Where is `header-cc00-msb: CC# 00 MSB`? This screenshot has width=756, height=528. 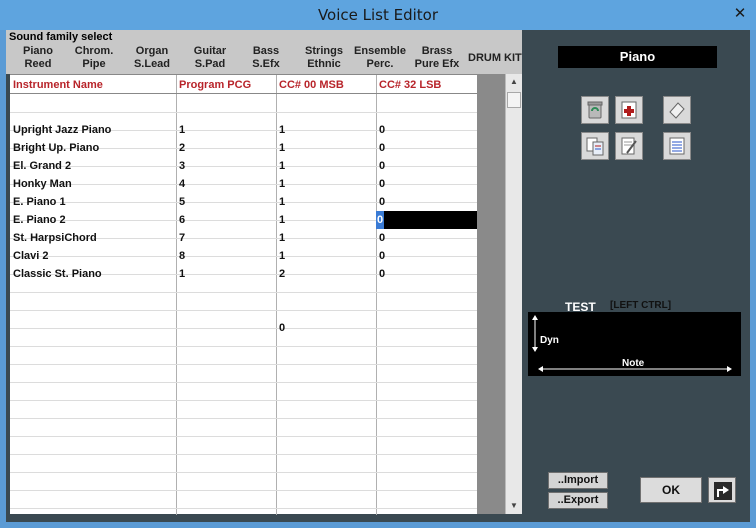
header-cc00-msb: CC# 00 MSB is located at coordinates (310, 85).